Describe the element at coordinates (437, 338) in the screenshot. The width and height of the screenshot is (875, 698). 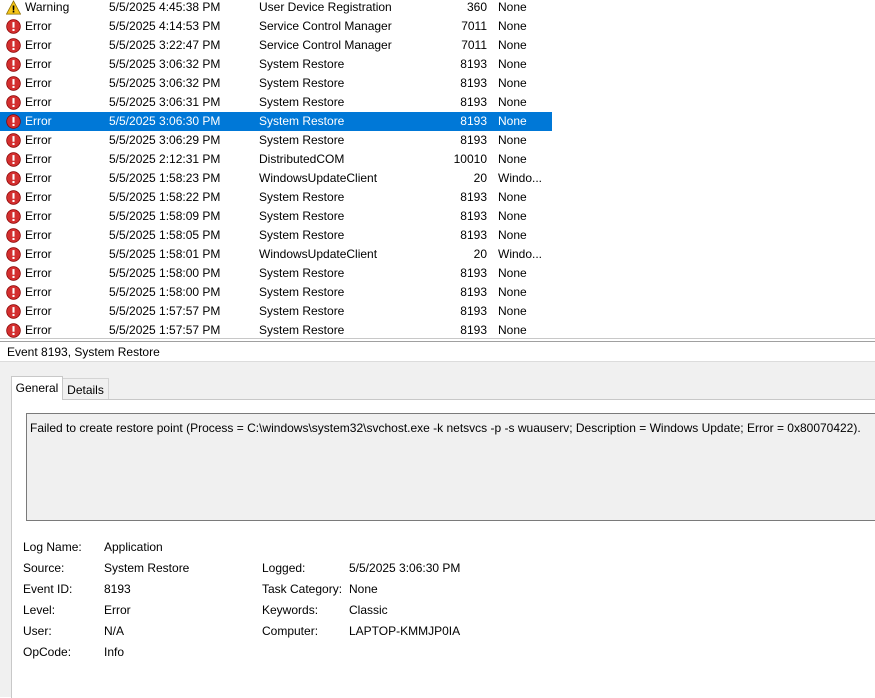
I see `list-divider` at that location.